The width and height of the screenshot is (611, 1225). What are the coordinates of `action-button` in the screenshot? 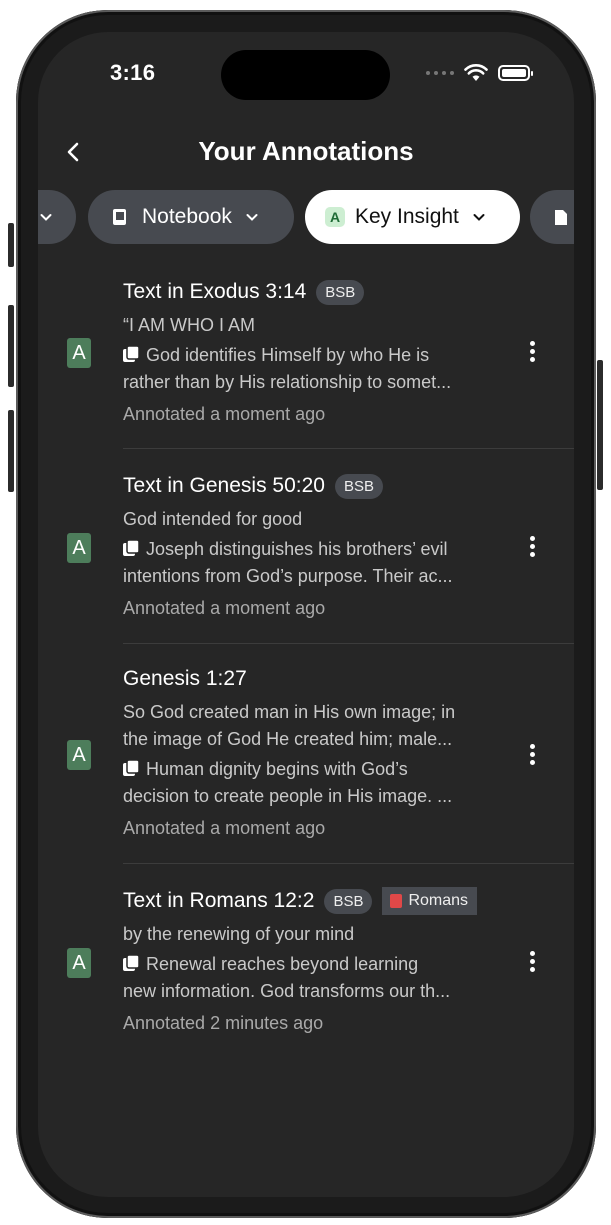 It's located at (11, 245).